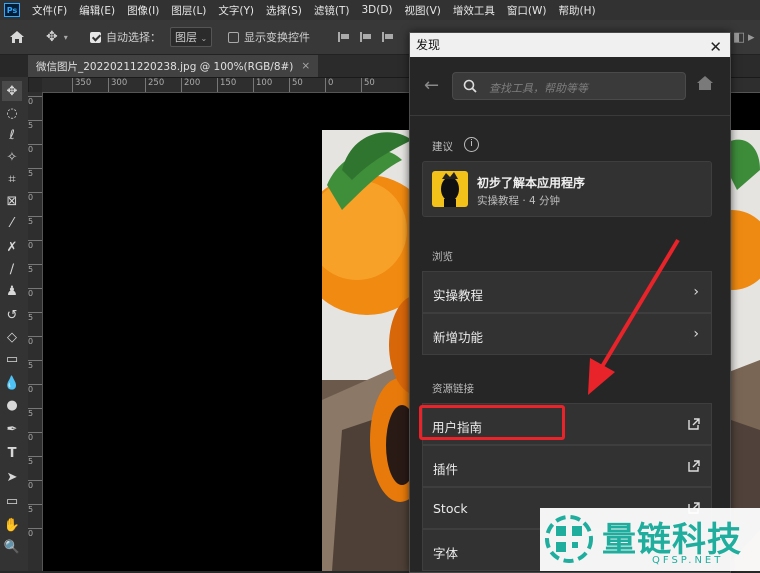  I want to click on document-tab-title: 微信图片_20220211220238.jpg @ 100%(RGB/8#), so click(165, 66).